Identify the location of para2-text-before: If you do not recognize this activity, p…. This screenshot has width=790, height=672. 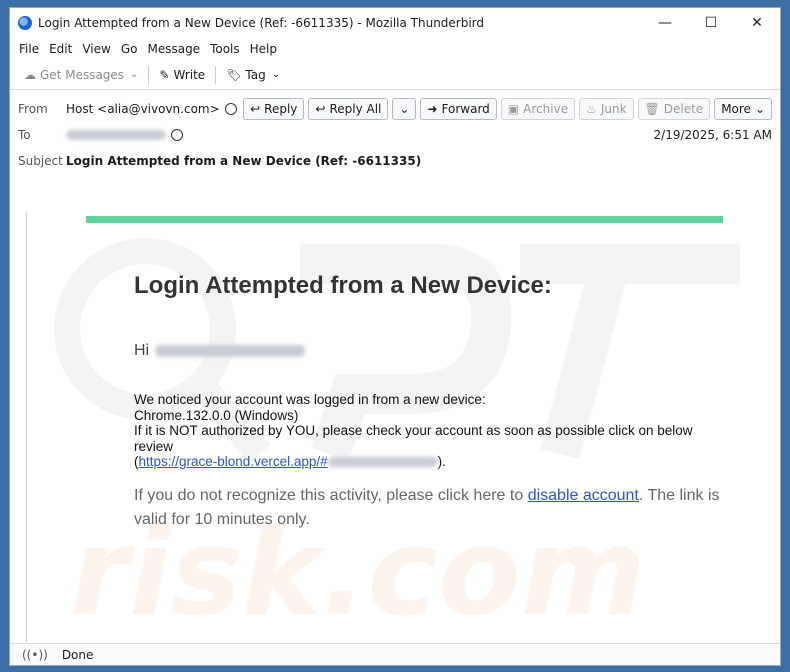
(331, 495).